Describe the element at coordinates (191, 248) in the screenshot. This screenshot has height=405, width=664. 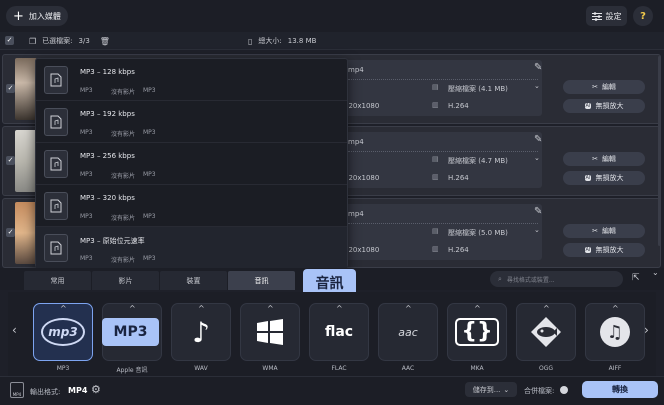
I see `preset-item: MP3 – 原始位元速率 MP3 沒有影片 MP3` at that location.